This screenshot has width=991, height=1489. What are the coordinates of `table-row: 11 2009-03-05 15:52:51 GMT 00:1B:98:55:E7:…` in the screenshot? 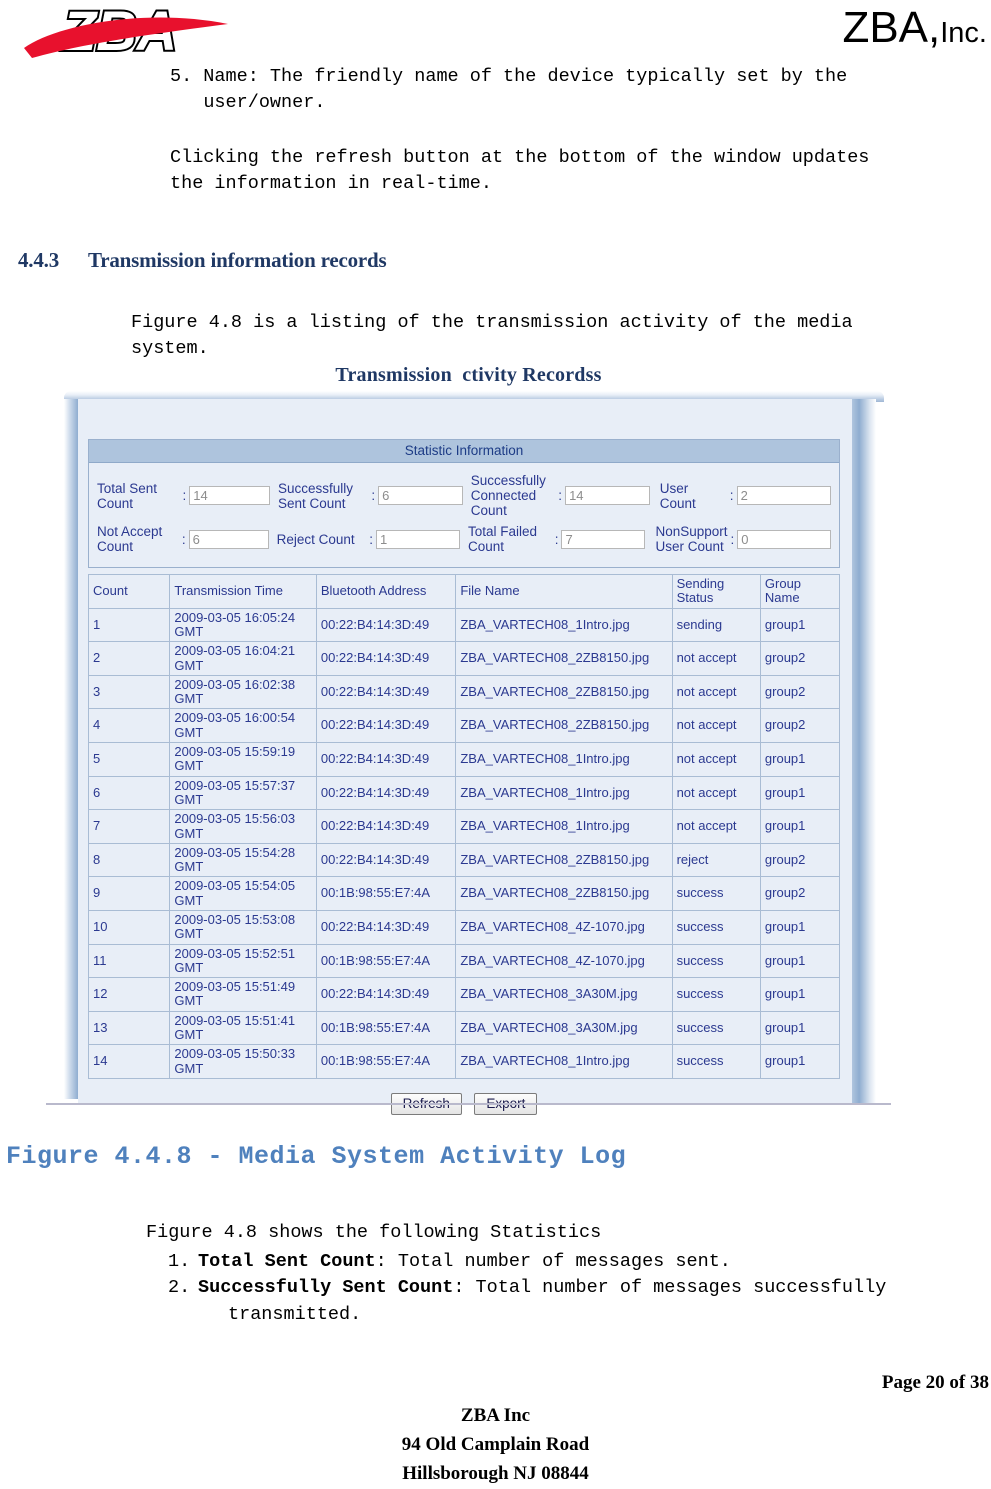 It's located at (464, 961).